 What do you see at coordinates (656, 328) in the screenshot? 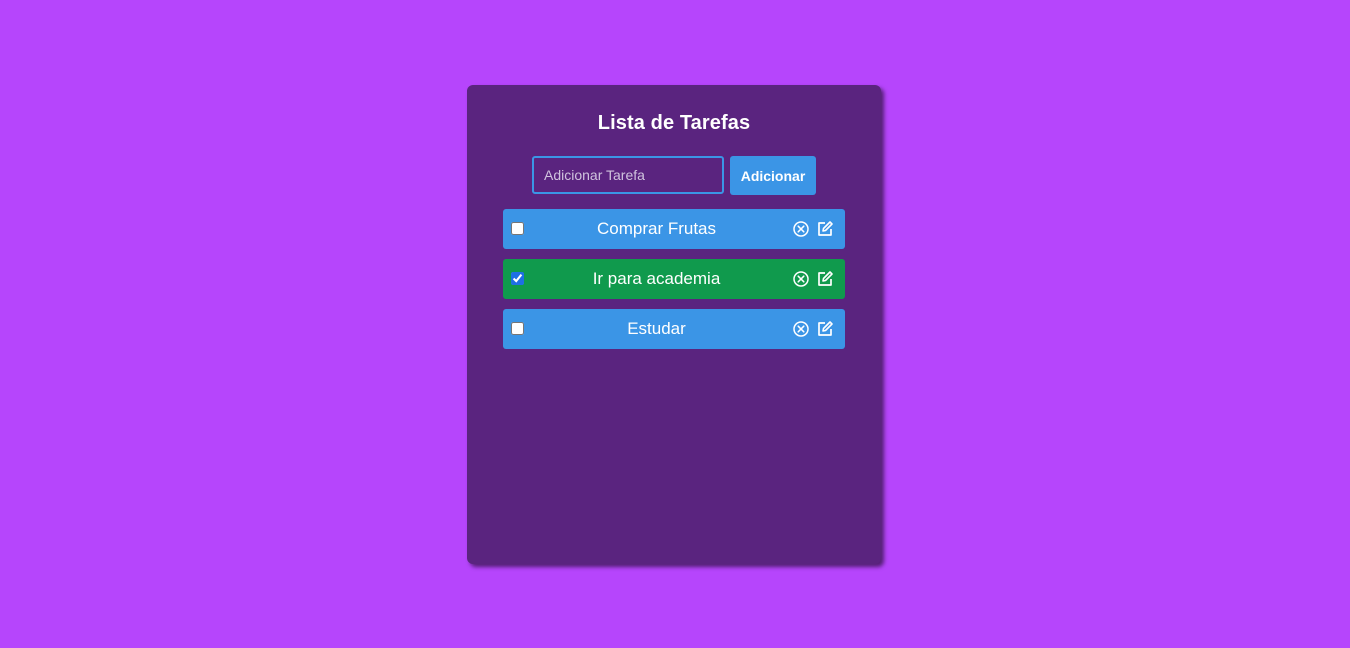
I see `task-label: Estudar` at bounding box center [656, 328].